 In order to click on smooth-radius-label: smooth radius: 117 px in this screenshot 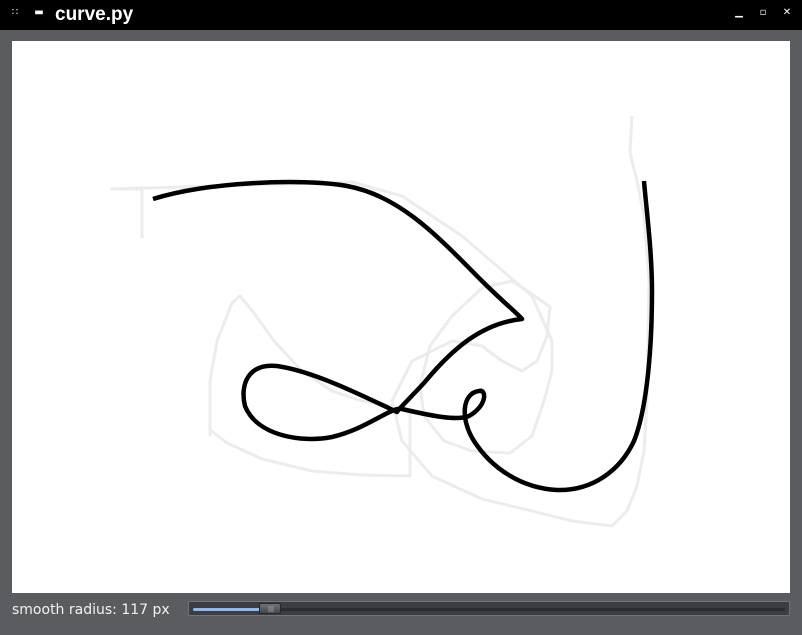, I will do `click(91, 610)`.